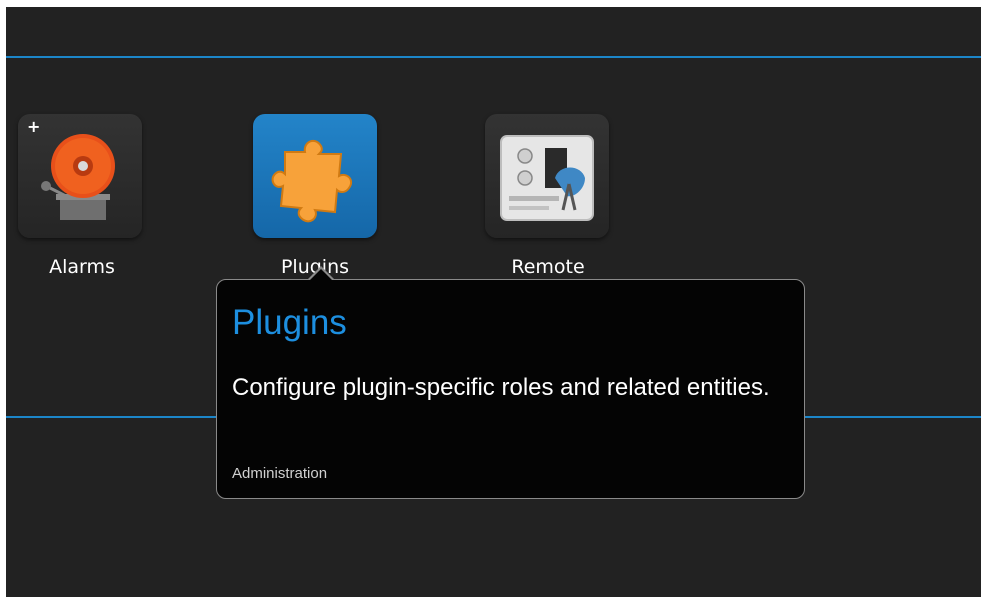  I want to click on tooltip-pointer-fill, so click(321, 275).